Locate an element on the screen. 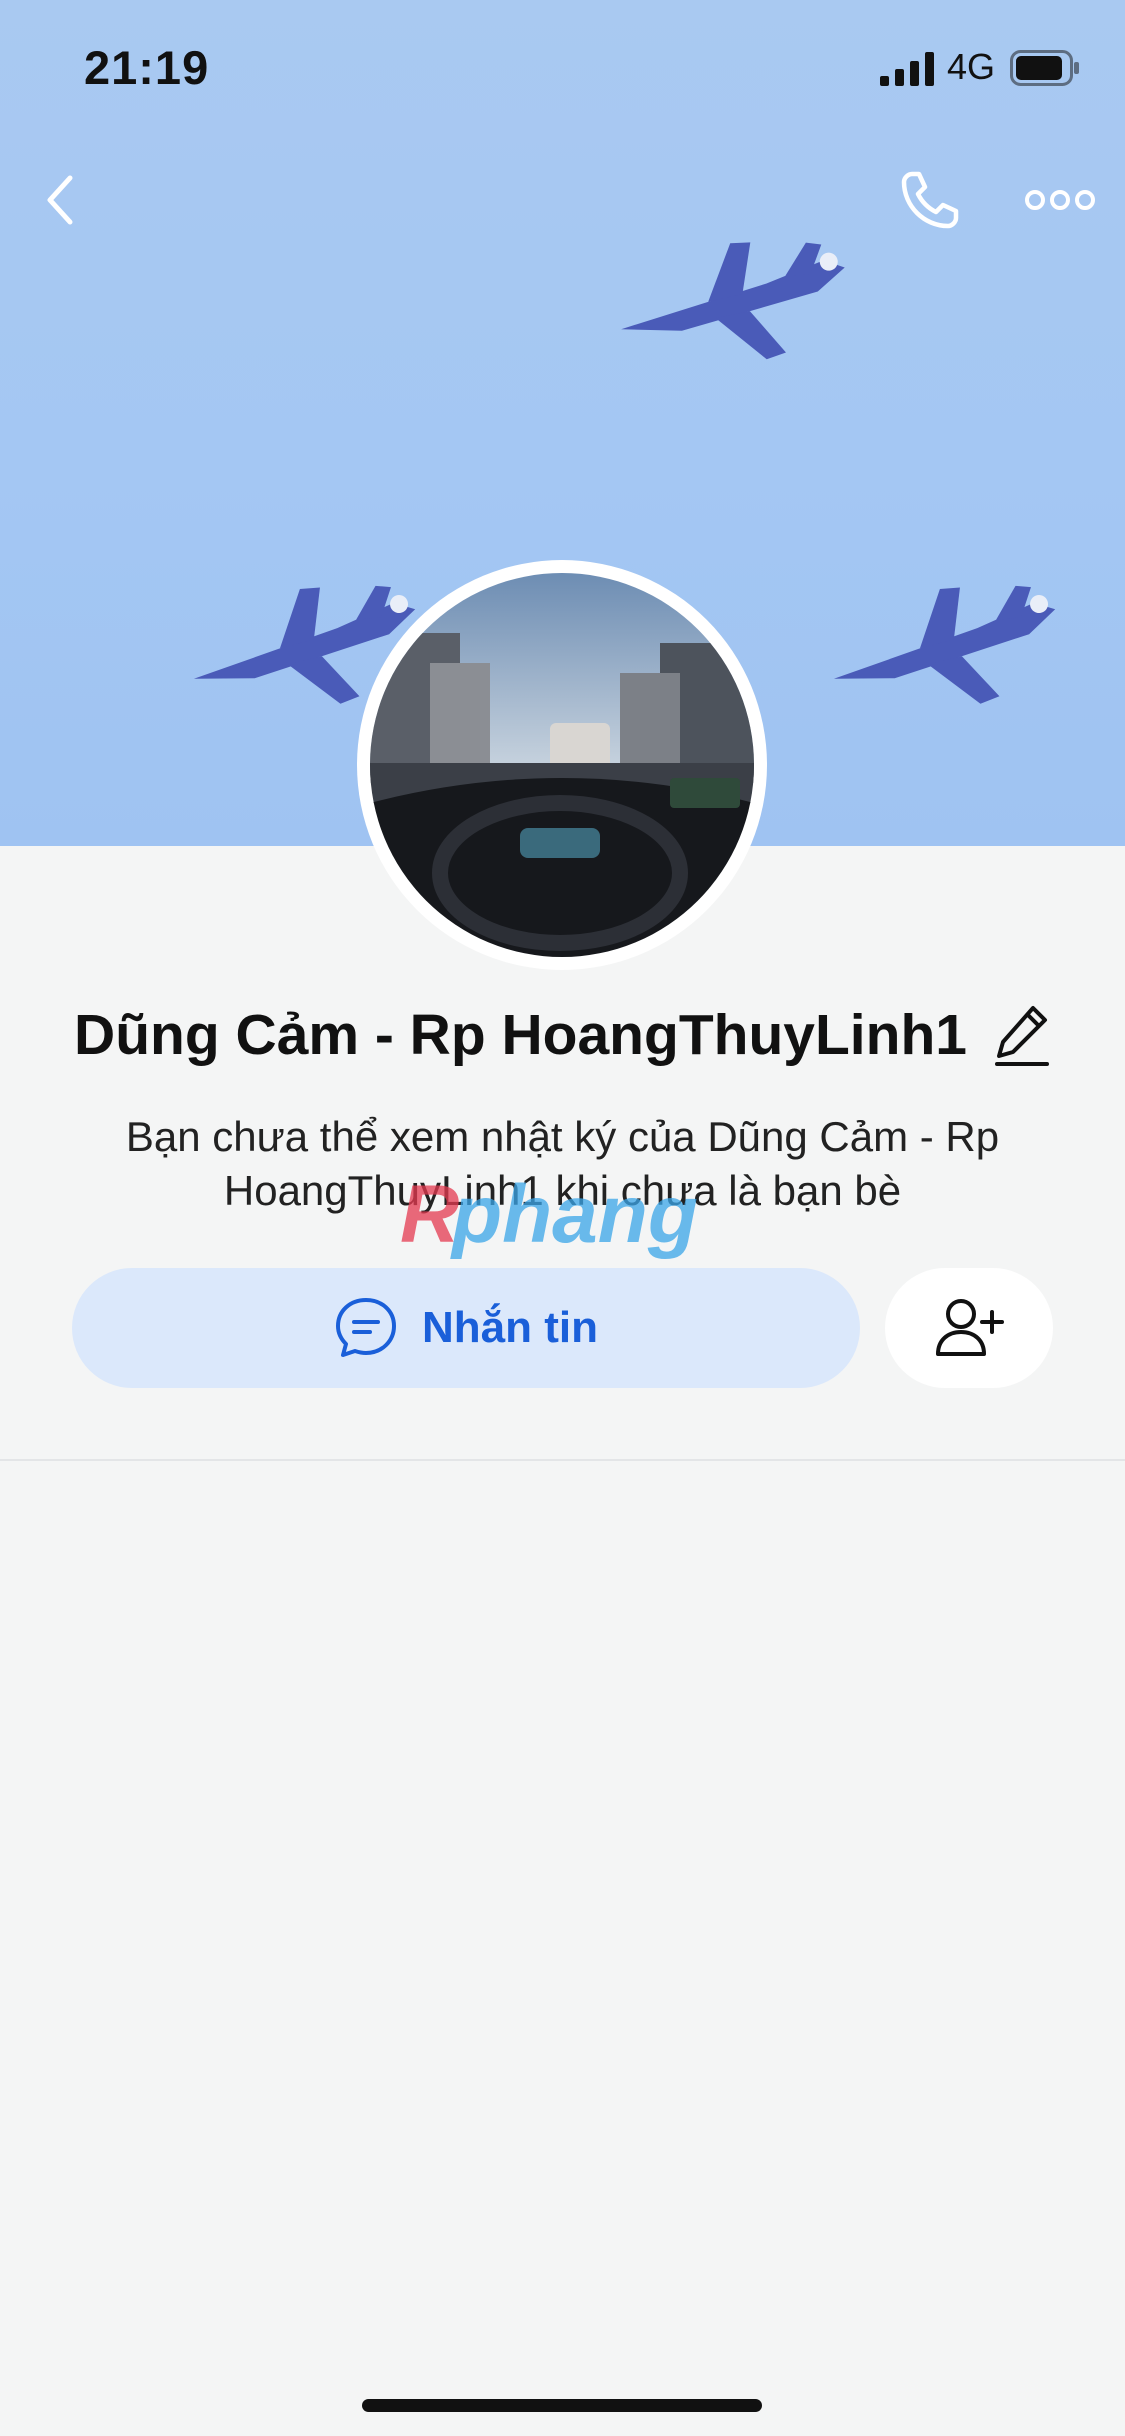  add-friend-button is located at coordinates (969, 1328).